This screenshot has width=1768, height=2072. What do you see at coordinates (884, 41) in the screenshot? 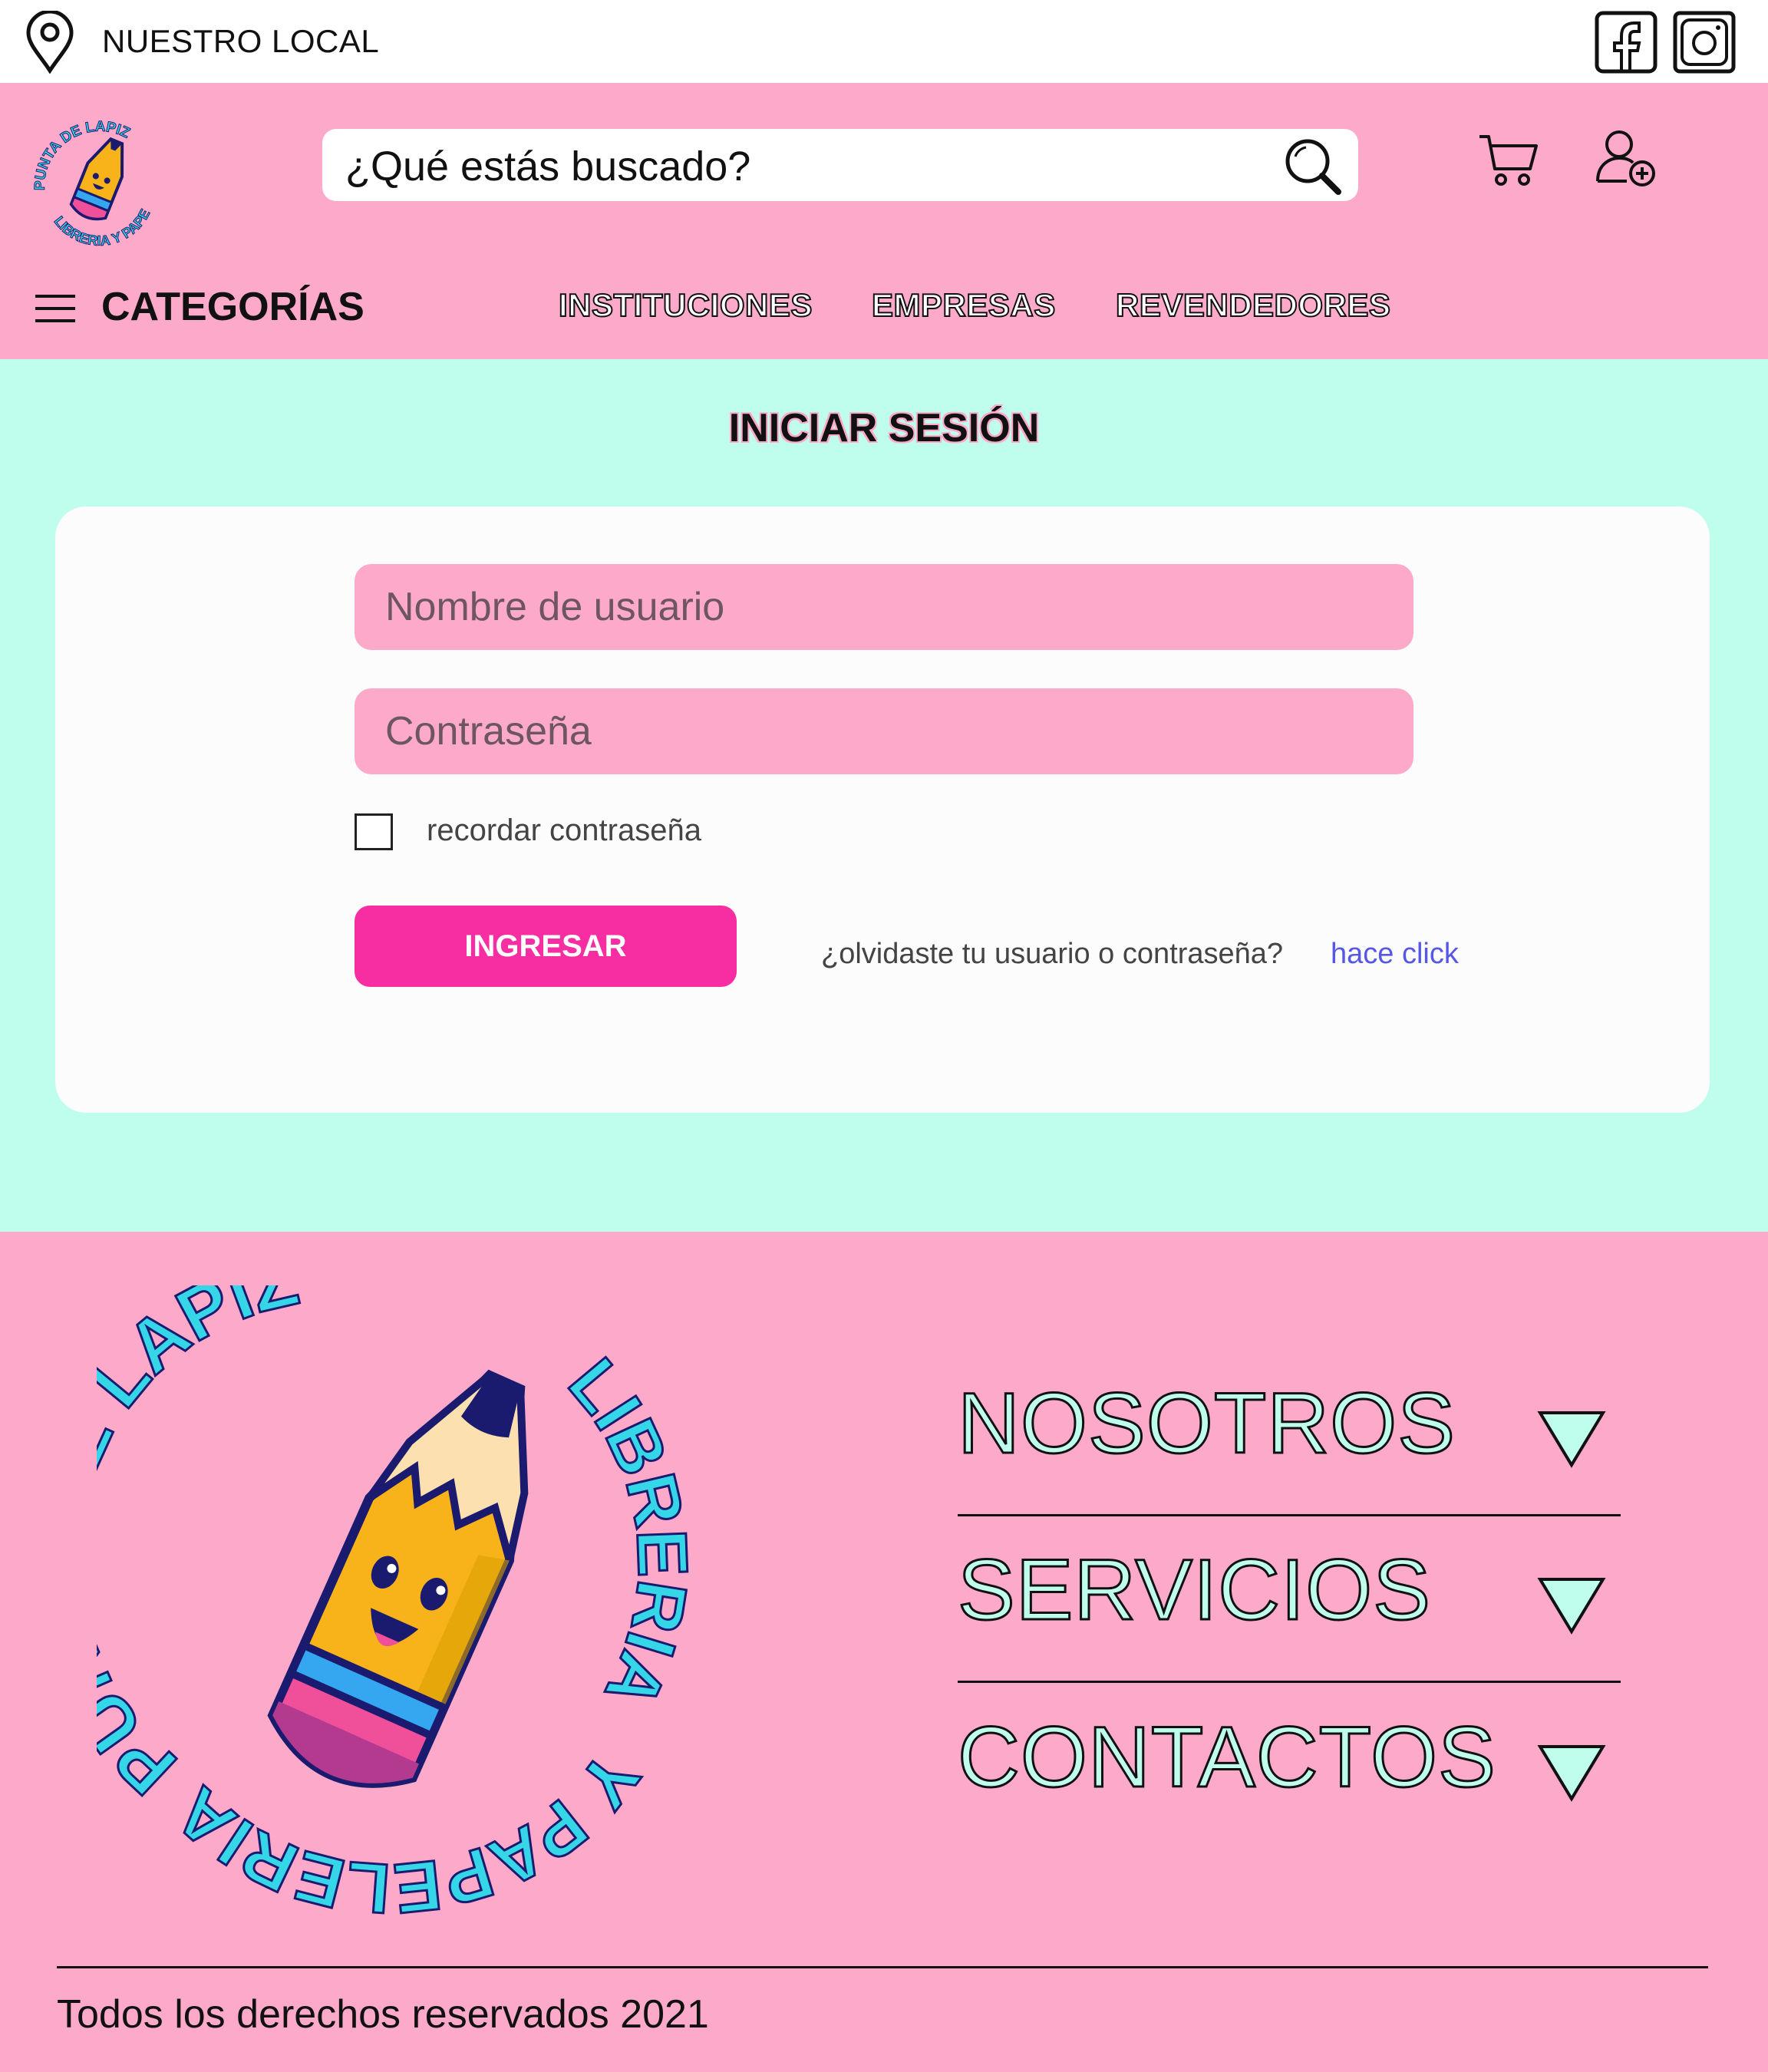
I see `top-bar: NUESTRO LOCAL` at bounding box center [884, 41].